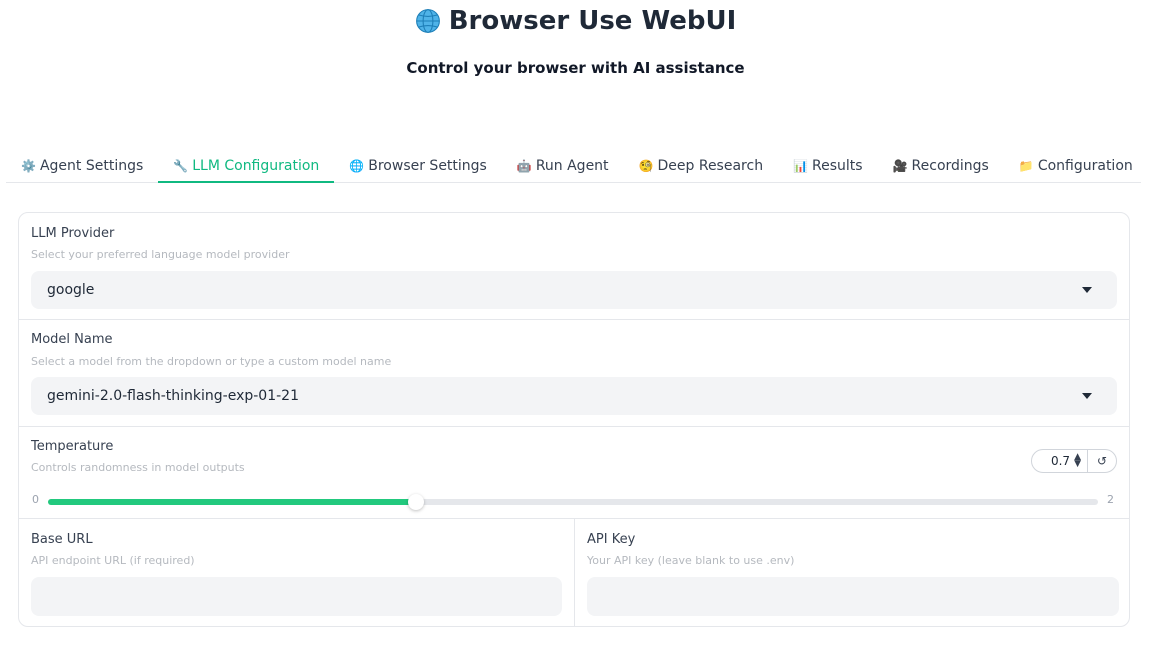 The width and height of the screenshot is (1151, 650). I want to click on tab-label: Browser Settings, so click(427, 165).